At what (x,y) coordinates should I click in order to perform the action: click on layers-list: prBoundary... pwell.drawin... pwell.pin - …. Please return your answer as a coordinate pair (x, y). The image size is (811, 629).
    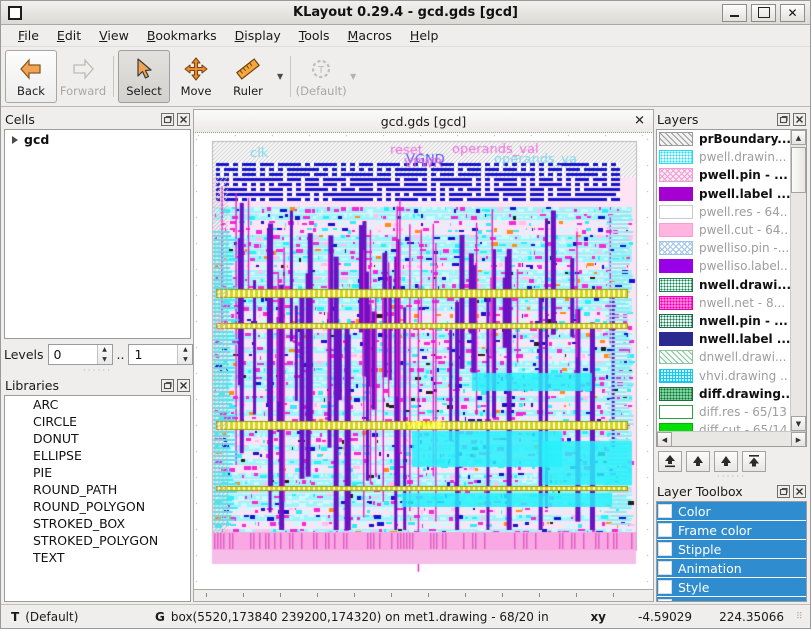
    Looking at the image, I should click on (723, 280).